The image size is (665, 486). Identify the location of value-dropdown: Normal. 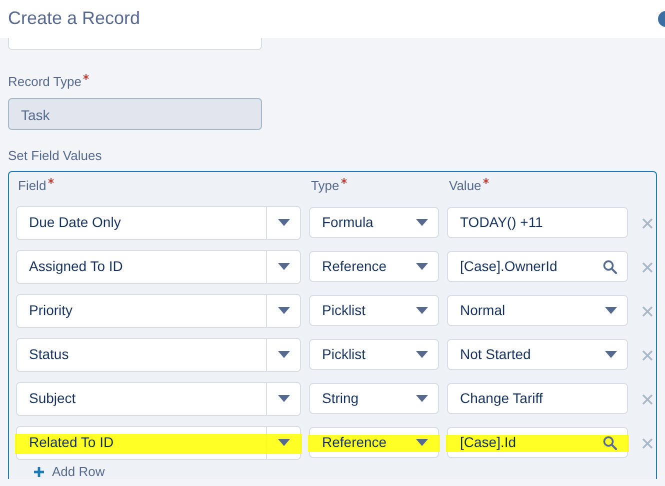
(537, 310).